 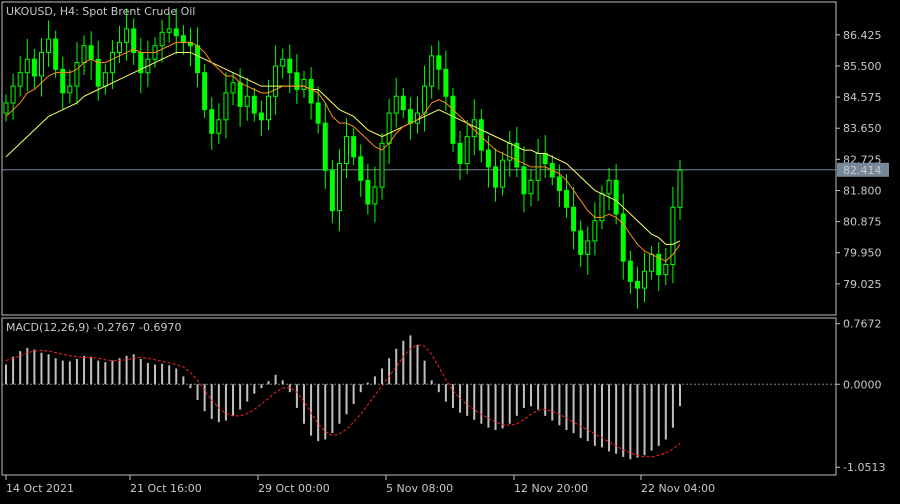 I want to click on macd-tick-label: 0.7672, so click(x=862, y=324).